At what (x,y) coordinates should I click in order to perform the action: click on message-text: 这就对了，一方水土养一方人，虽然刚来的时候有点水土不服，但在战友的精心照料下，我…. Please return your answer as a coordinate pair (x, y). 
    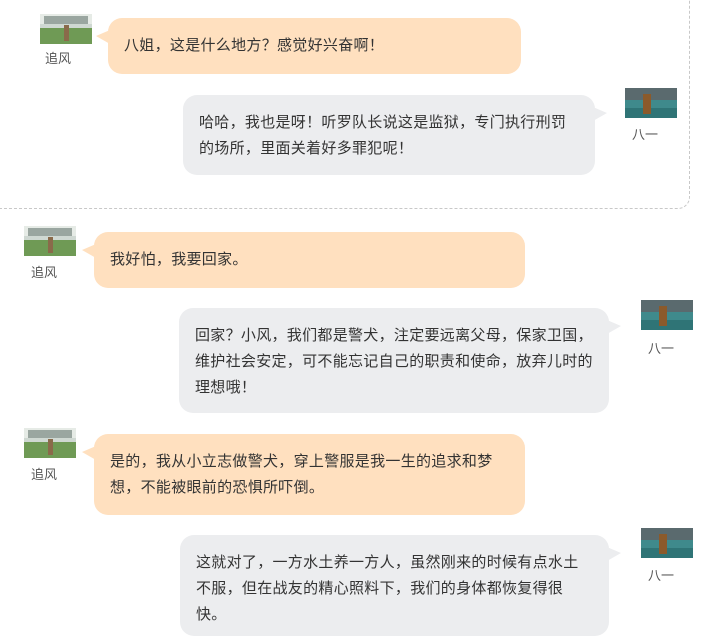
    Looking at the image, I should click on (387, 588).